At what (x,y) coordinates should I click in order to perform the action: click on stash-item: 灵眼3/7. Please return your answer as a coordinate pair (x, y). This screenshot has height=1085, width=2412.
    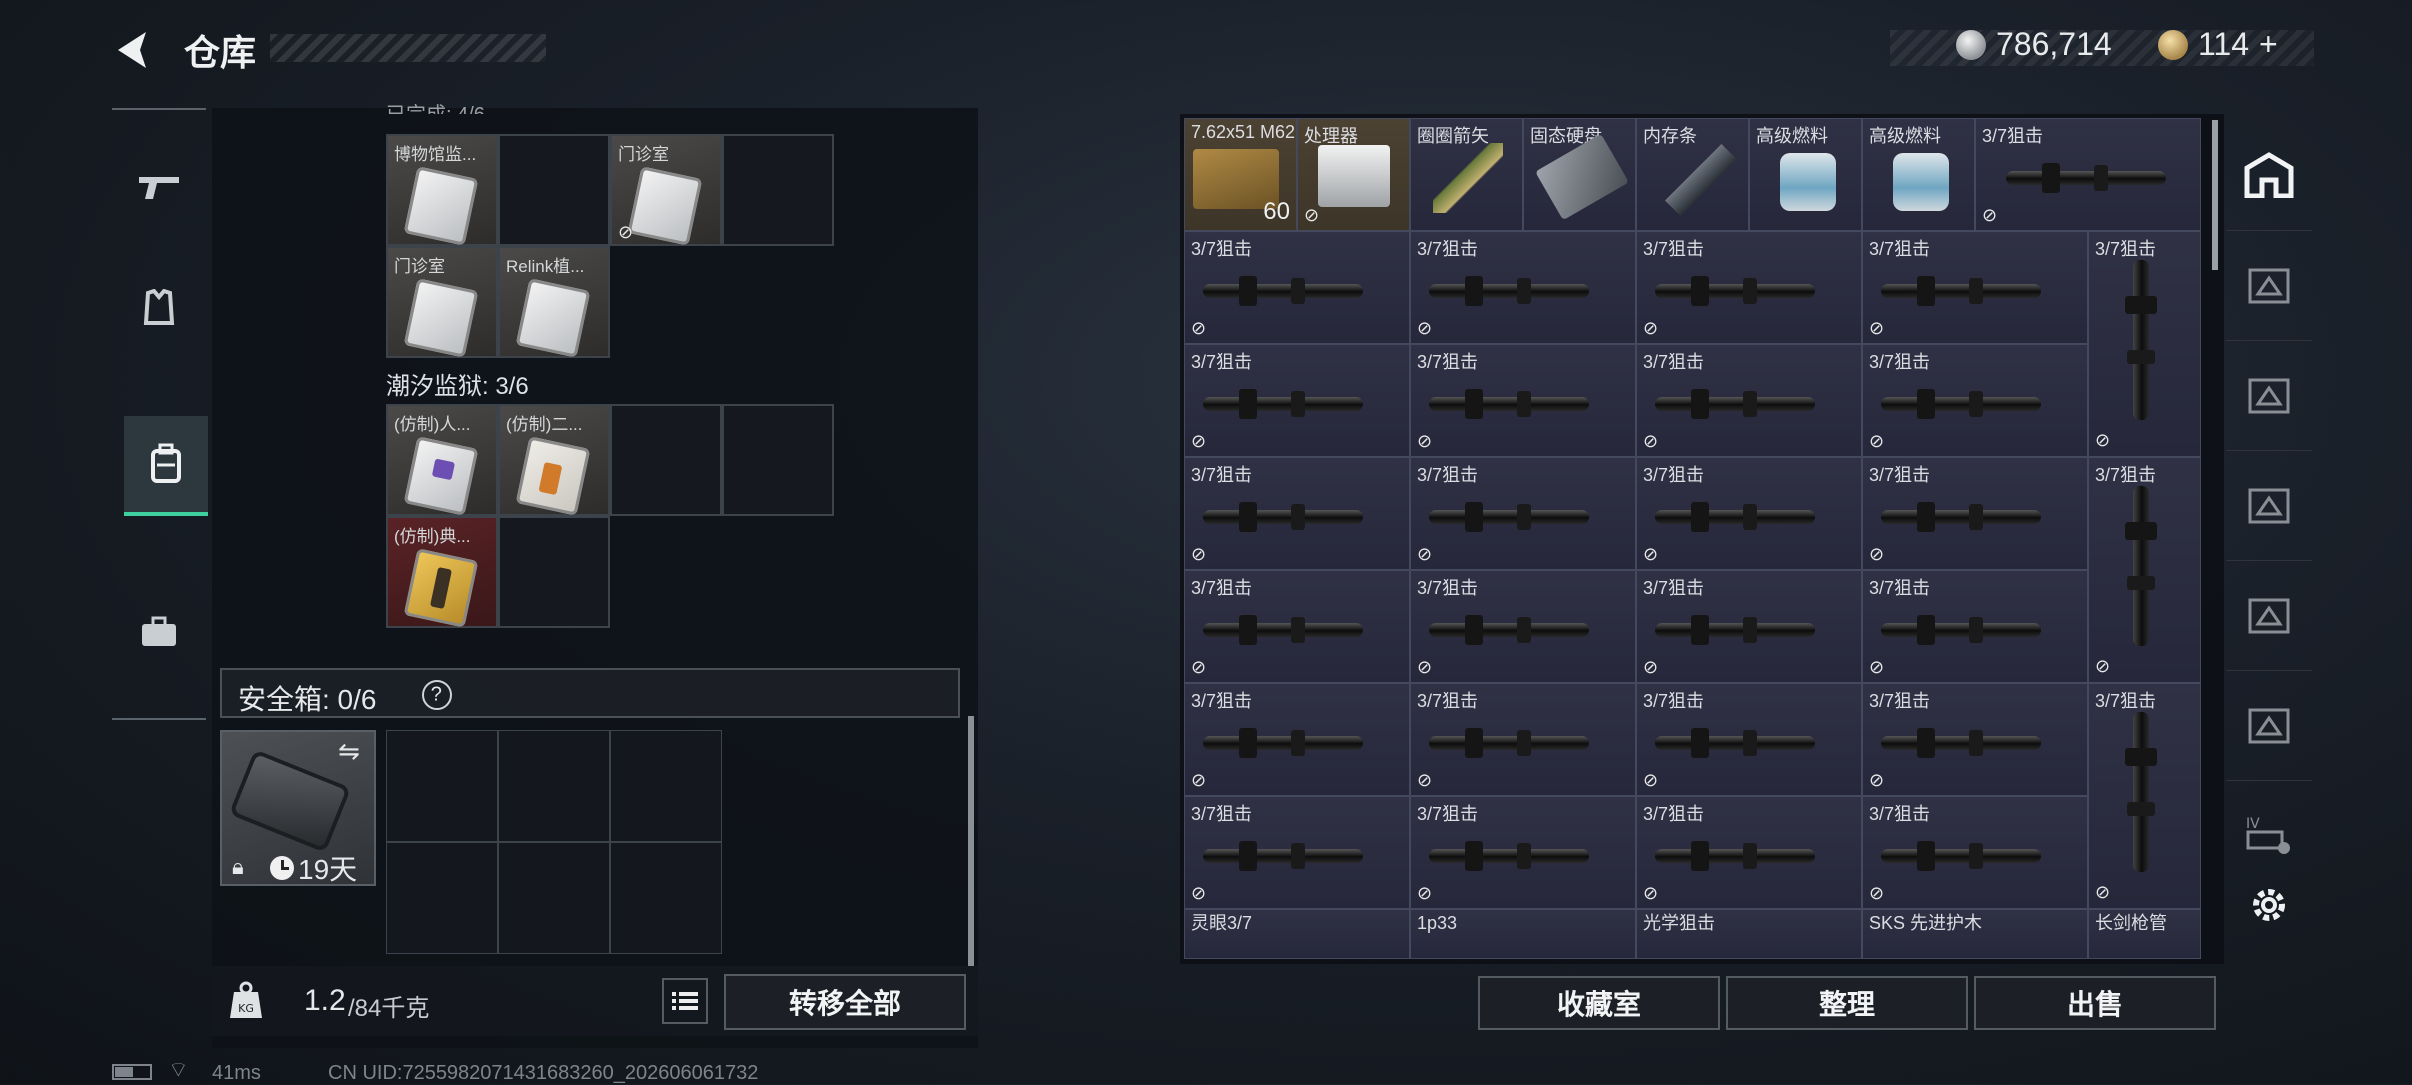
    Looking at the image, I should click on (1297, 934).